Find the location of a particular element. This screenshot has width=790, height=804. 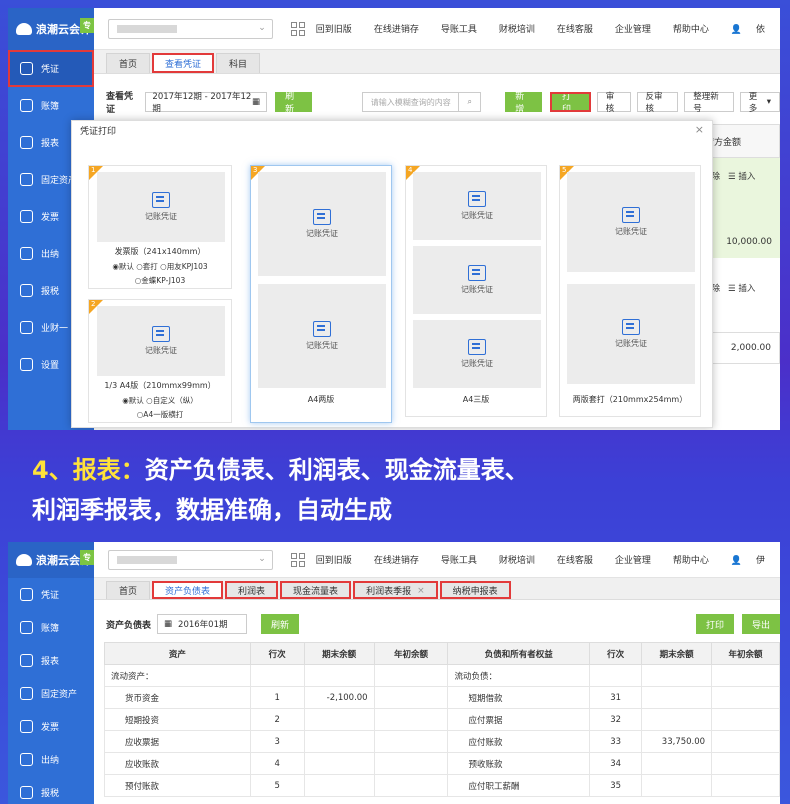

tab-cash-flow: 现金流量表 is located at coordinates (316, 590).